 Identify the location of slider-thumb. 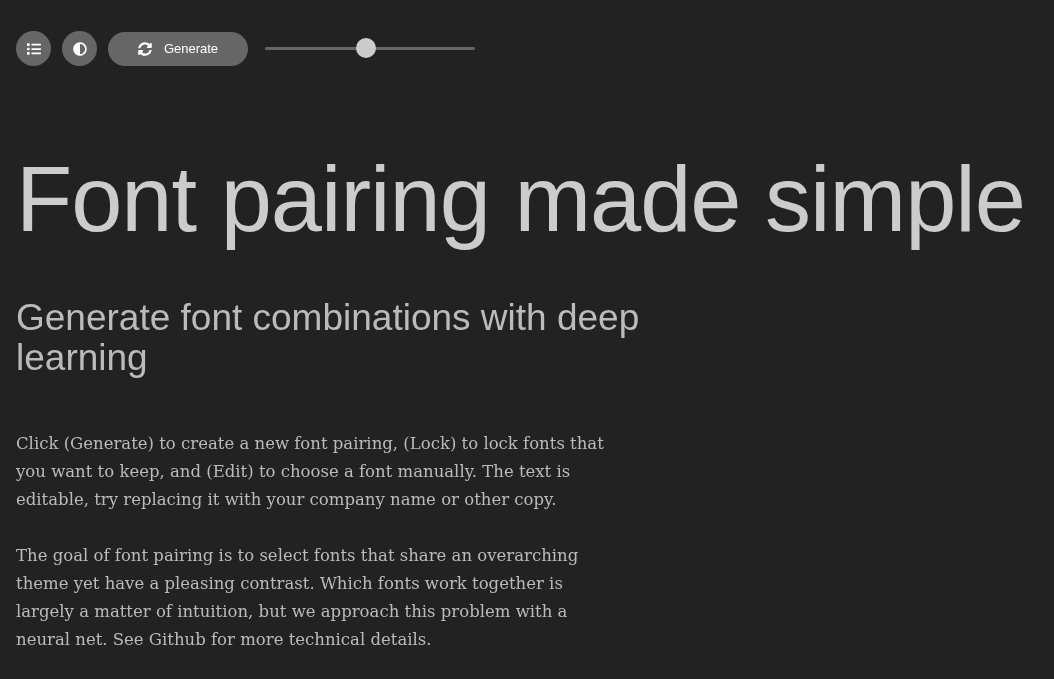
(365, 48).